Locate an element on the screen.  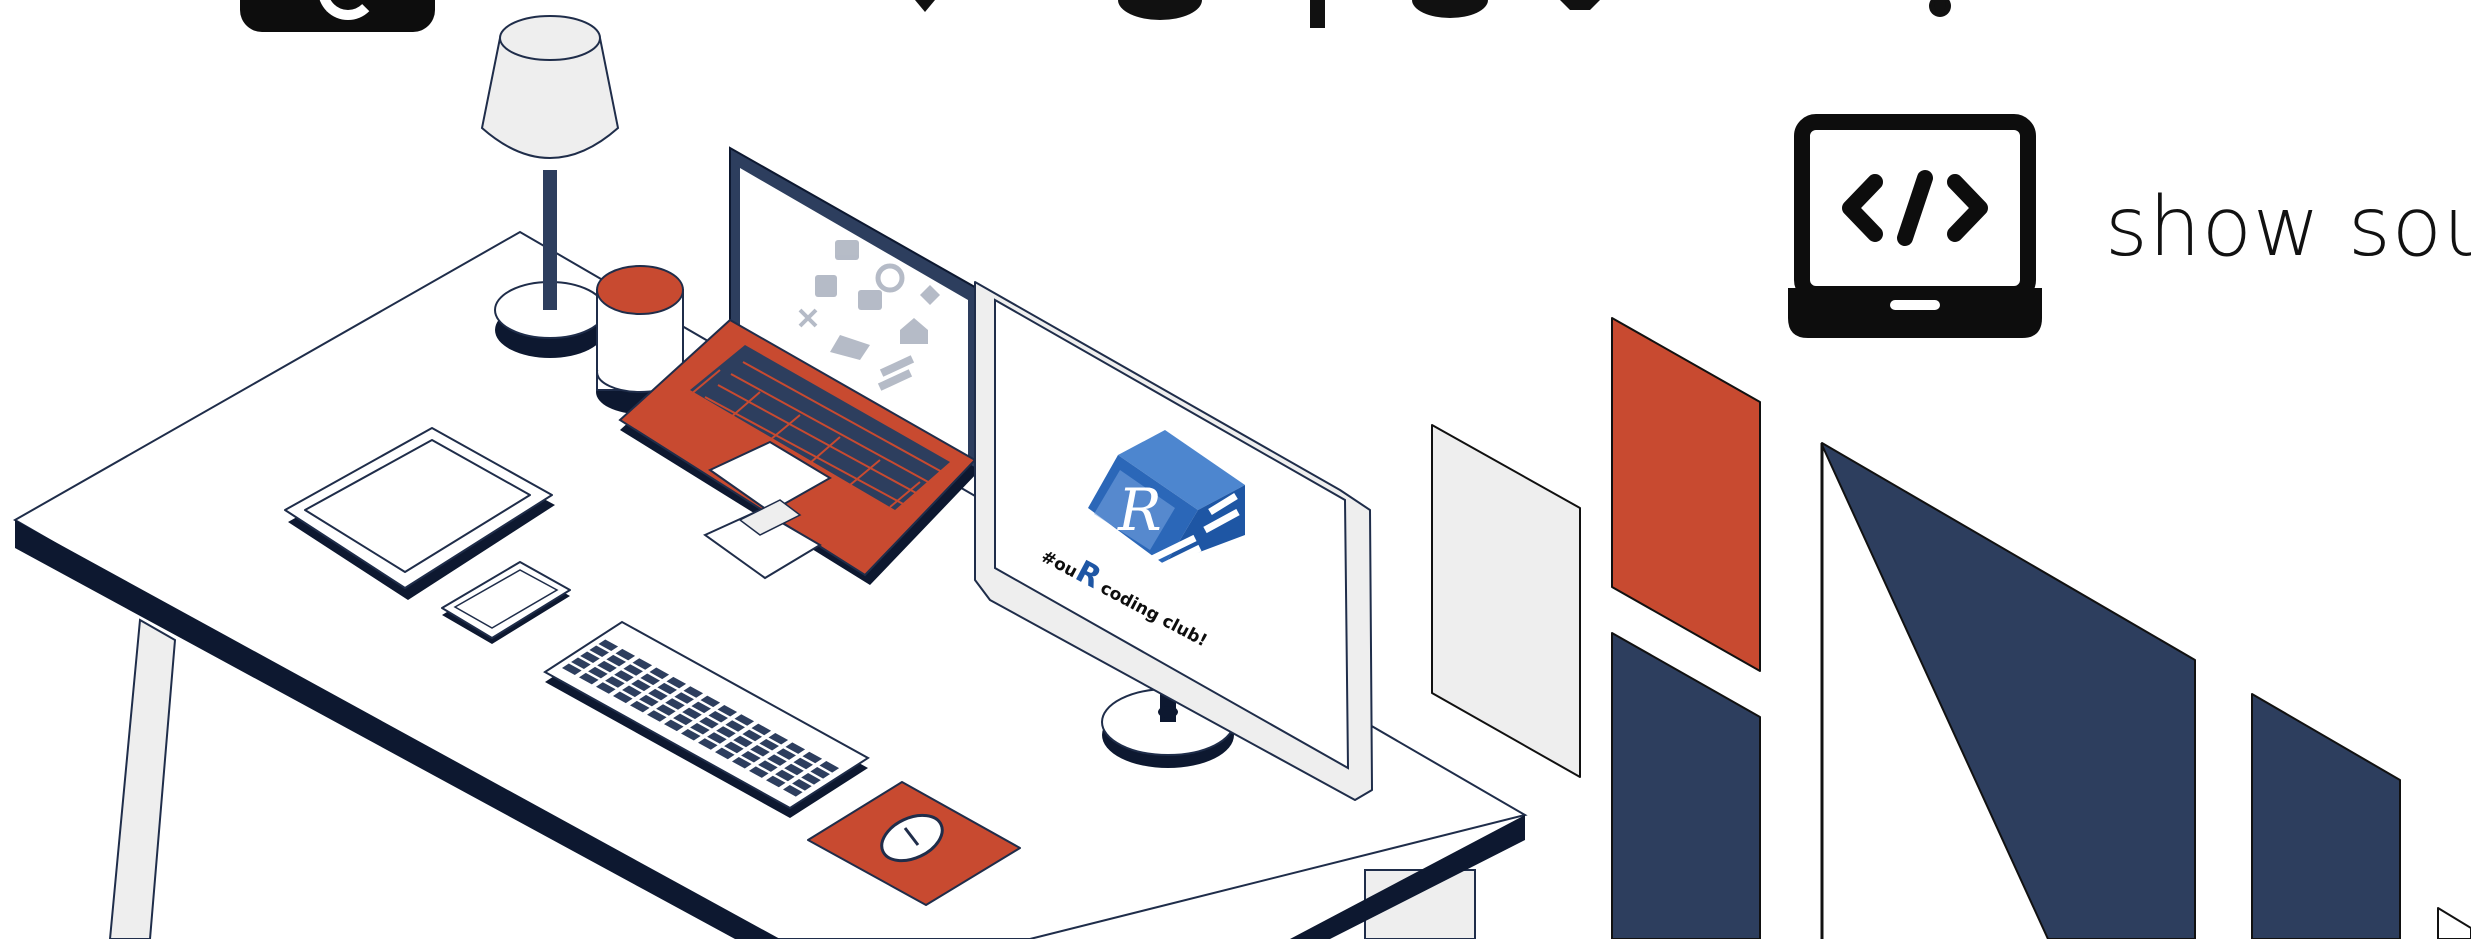
show-source-button: show sou is located at coordinates (2125, 227).